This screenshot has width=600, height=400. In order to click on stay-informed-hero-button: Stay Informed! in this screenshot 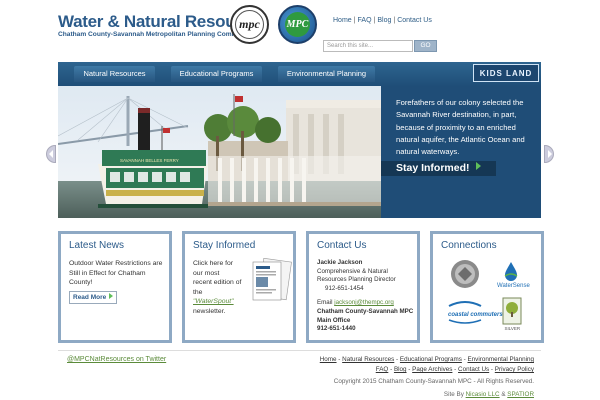, I will do `click(438, 168)`.